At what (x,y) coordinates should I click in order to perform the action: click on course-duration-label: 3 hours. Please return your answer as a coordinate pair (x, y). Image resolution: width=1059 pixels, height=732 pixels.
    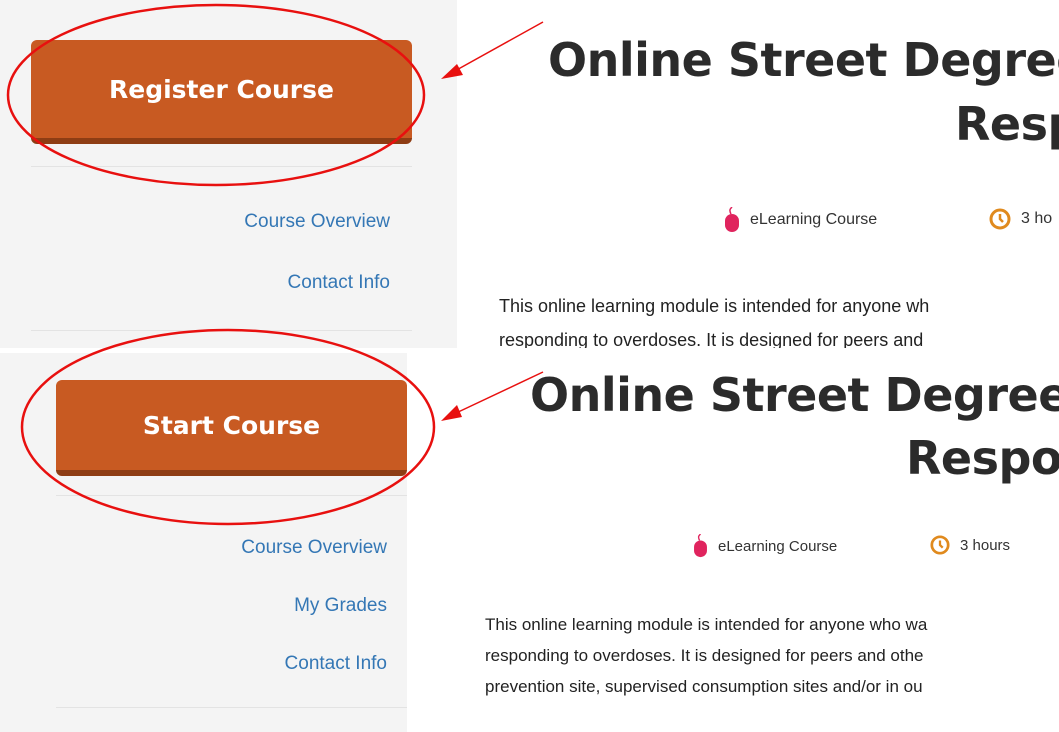
    Looking at the image, I should click on (985, 545).